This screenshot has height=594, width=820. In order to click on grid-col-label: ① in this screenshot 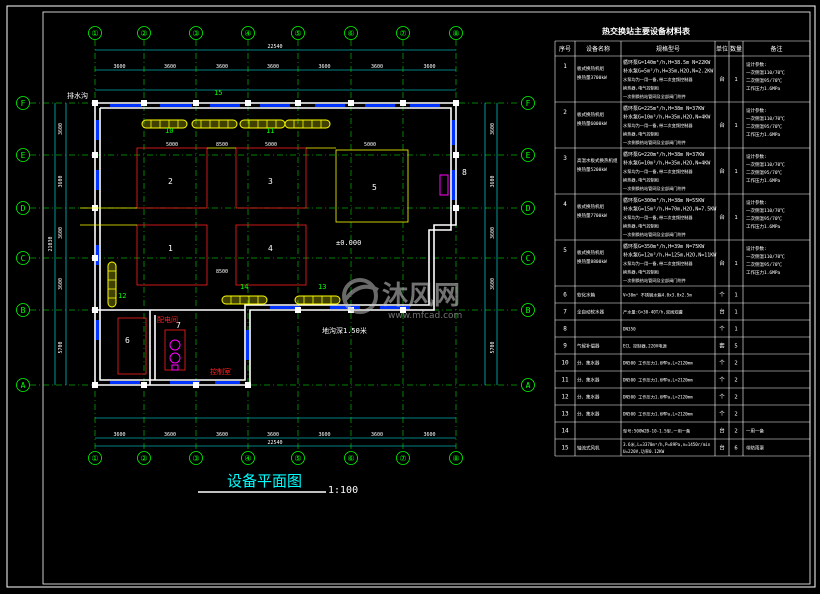, I will do `click(94, 33)`.